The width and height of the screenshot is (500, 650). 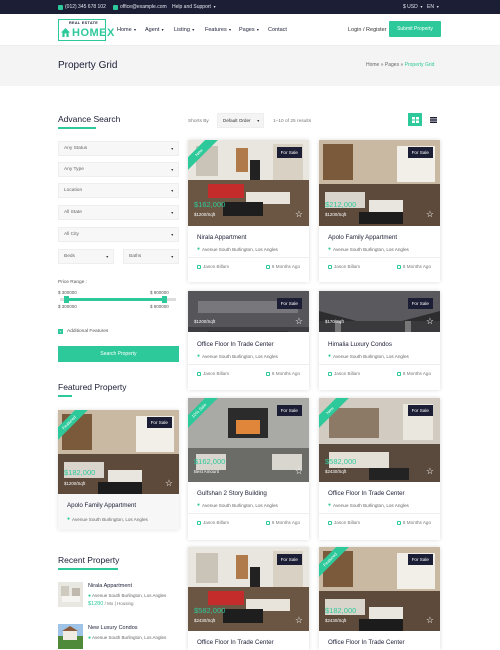 What do you see at coordinates (372, 65) in the screenshot?
I see `breadcrumb-home: Home` at bounding box center [372, 65].